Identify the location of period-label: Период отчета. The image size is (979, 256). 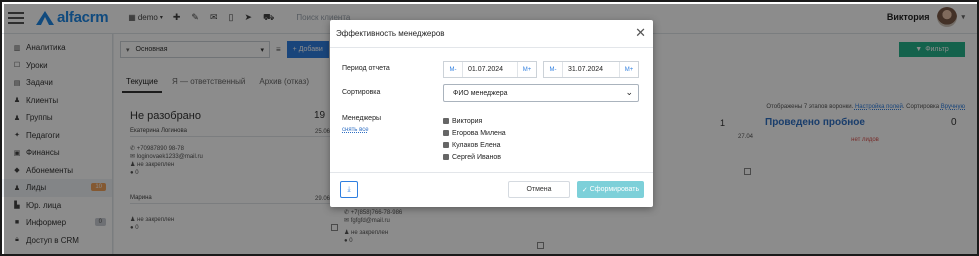
(366, 68).